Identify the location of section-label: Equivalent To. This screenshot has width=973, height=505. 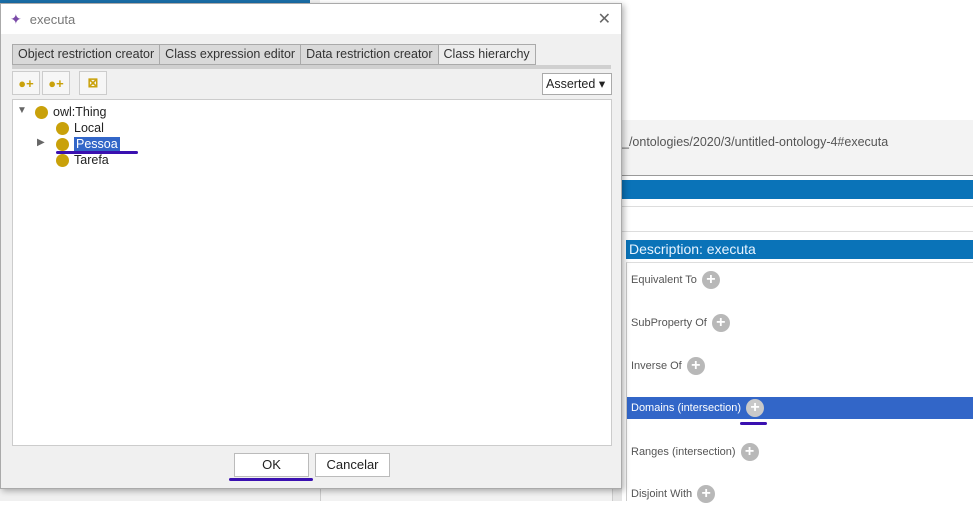
(664, 280).